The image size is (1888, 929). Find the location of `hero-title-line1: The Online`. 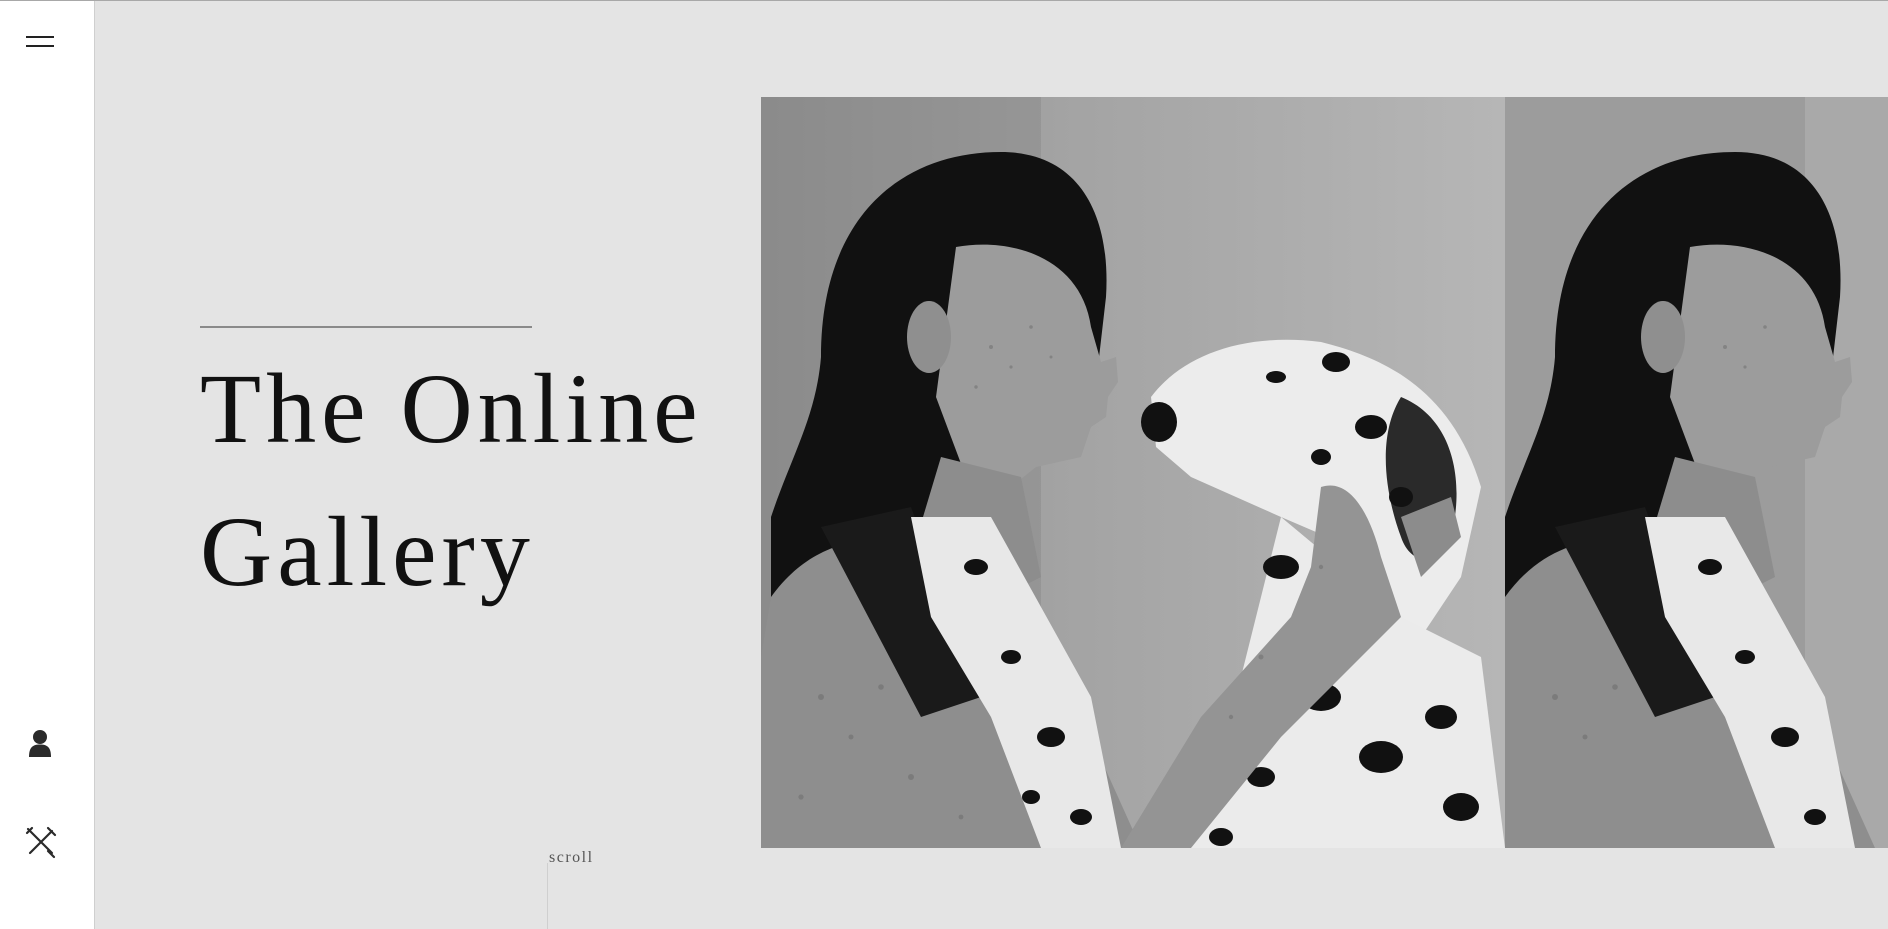

hero-title-line1: The Online is located at coordinates (451, 408).